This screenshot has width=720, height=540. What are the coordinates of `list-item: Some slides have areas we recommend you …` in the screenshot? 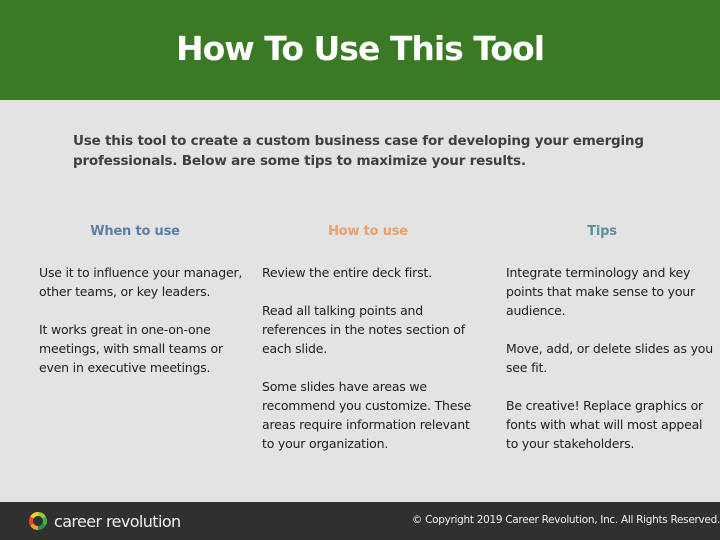 It's located at (367, 415).